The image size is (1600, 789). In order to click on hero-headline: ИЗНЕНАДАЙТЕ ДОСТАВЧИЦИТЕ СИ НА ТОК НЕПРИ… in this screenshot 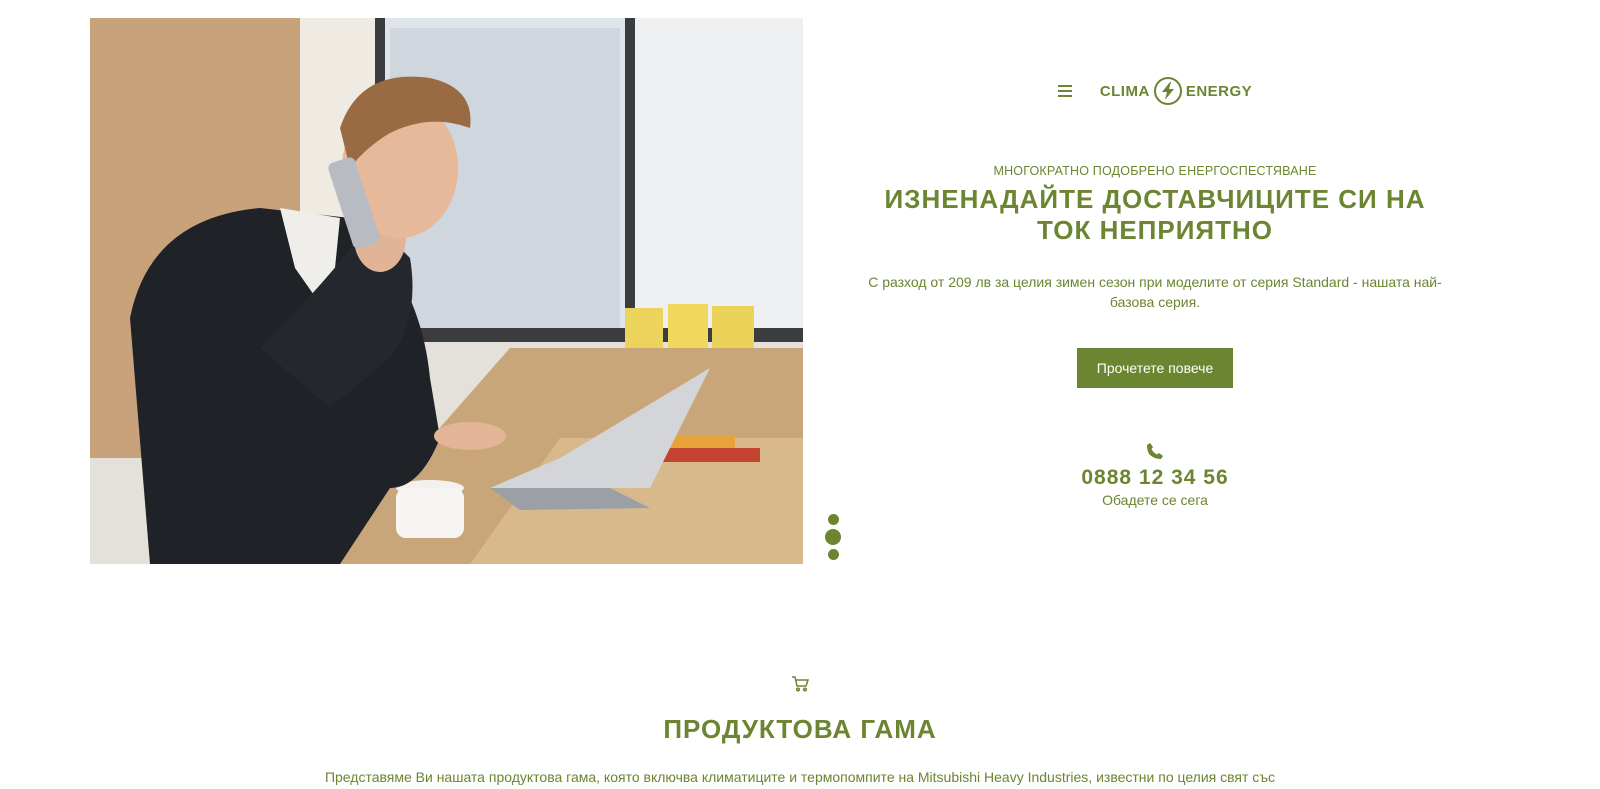, I will do `click(1155, 214)`.